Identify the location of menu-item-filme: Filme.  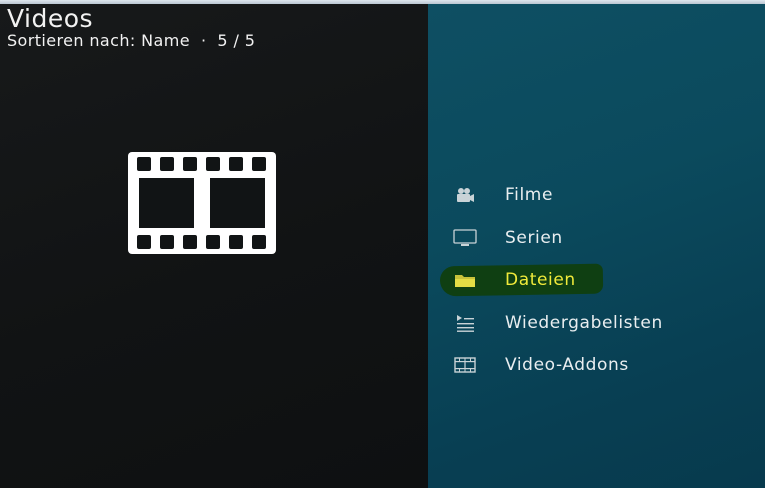
(600, 195).